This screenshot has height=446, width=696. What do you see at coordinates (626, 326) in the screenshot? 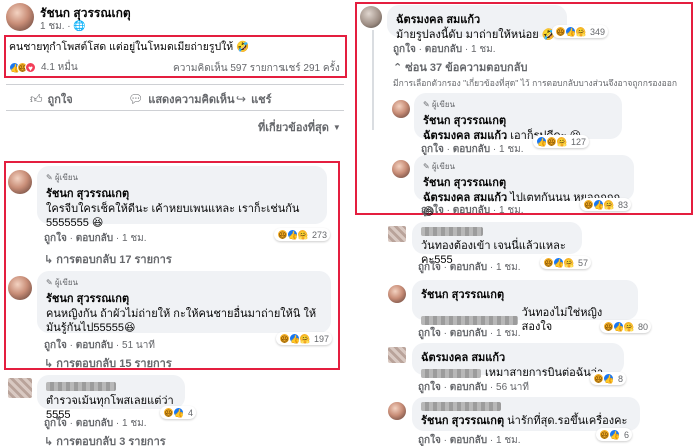
I see `comment-reaction-badge: 😆 👍 🤗 80` at bounding box center [626, 326].